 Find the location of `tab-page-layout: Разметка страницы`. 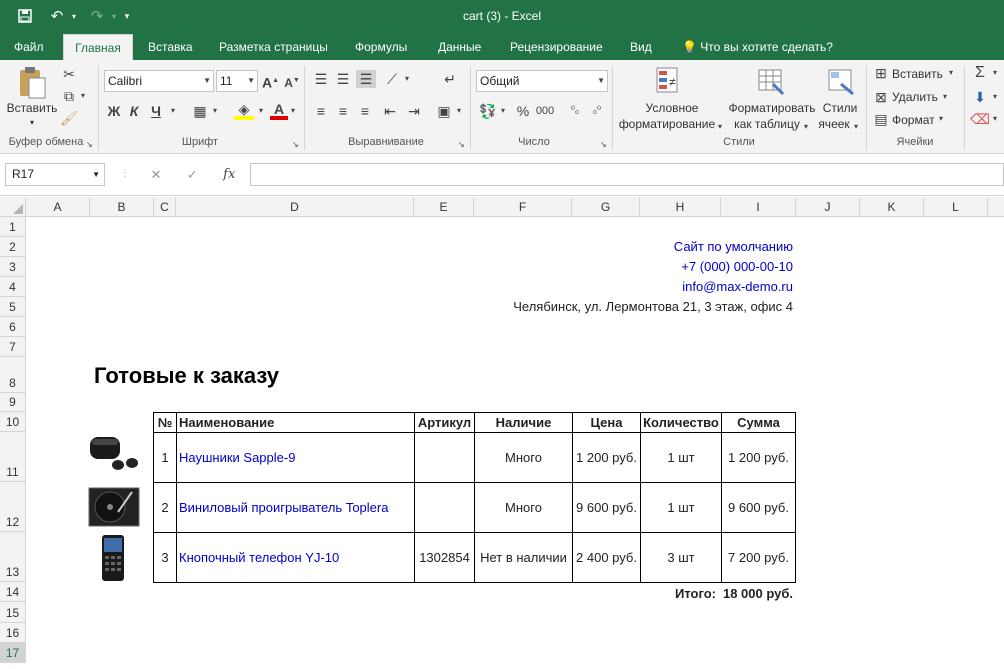

tab-page-layout: Разметка страницы is located at coordinates (273, 47).